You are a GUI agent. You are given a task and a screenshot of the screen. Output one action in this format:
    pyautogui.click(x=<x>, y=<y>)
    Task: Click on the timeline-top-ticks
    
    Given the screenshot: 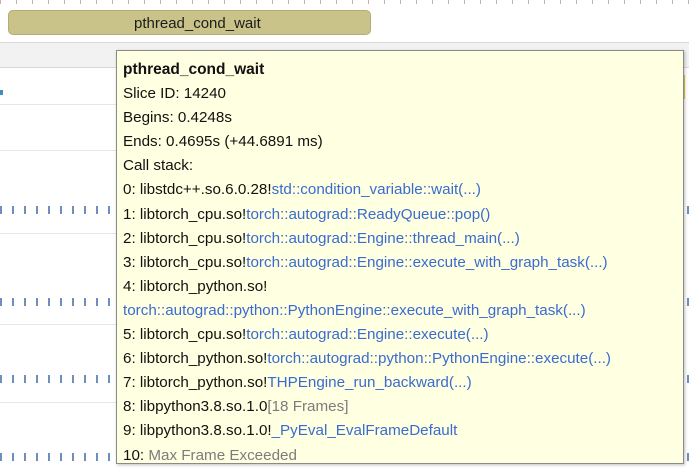 What is the action you would take?
    pyautogui.click(x=344, y=2)
    